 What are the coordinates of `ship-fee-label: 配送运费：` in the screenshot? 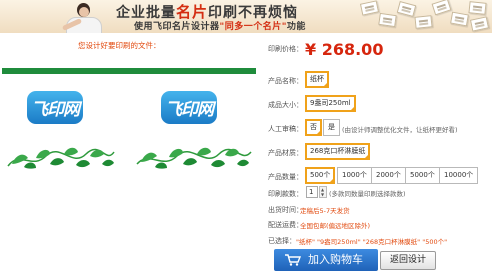 It's located at (285, 225).